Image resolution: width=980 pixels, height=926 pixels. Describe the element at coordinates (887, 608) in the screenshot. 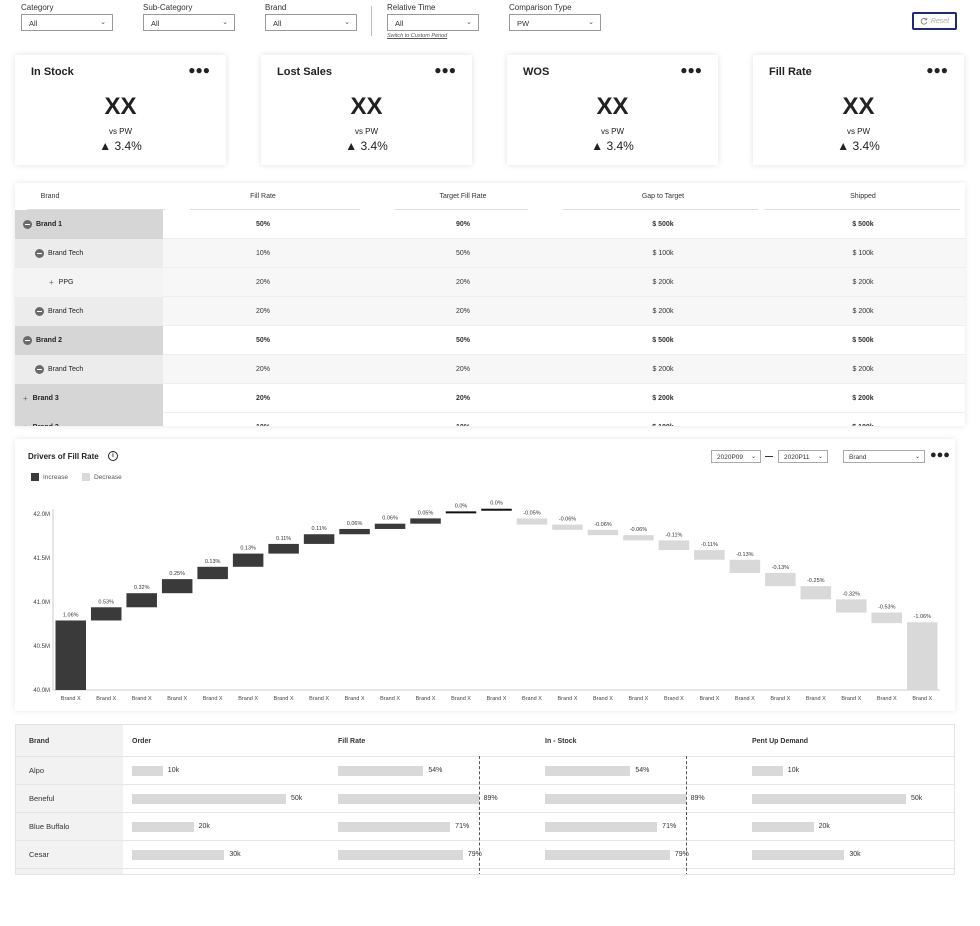

I see `data-label: -0.53%` at that location.